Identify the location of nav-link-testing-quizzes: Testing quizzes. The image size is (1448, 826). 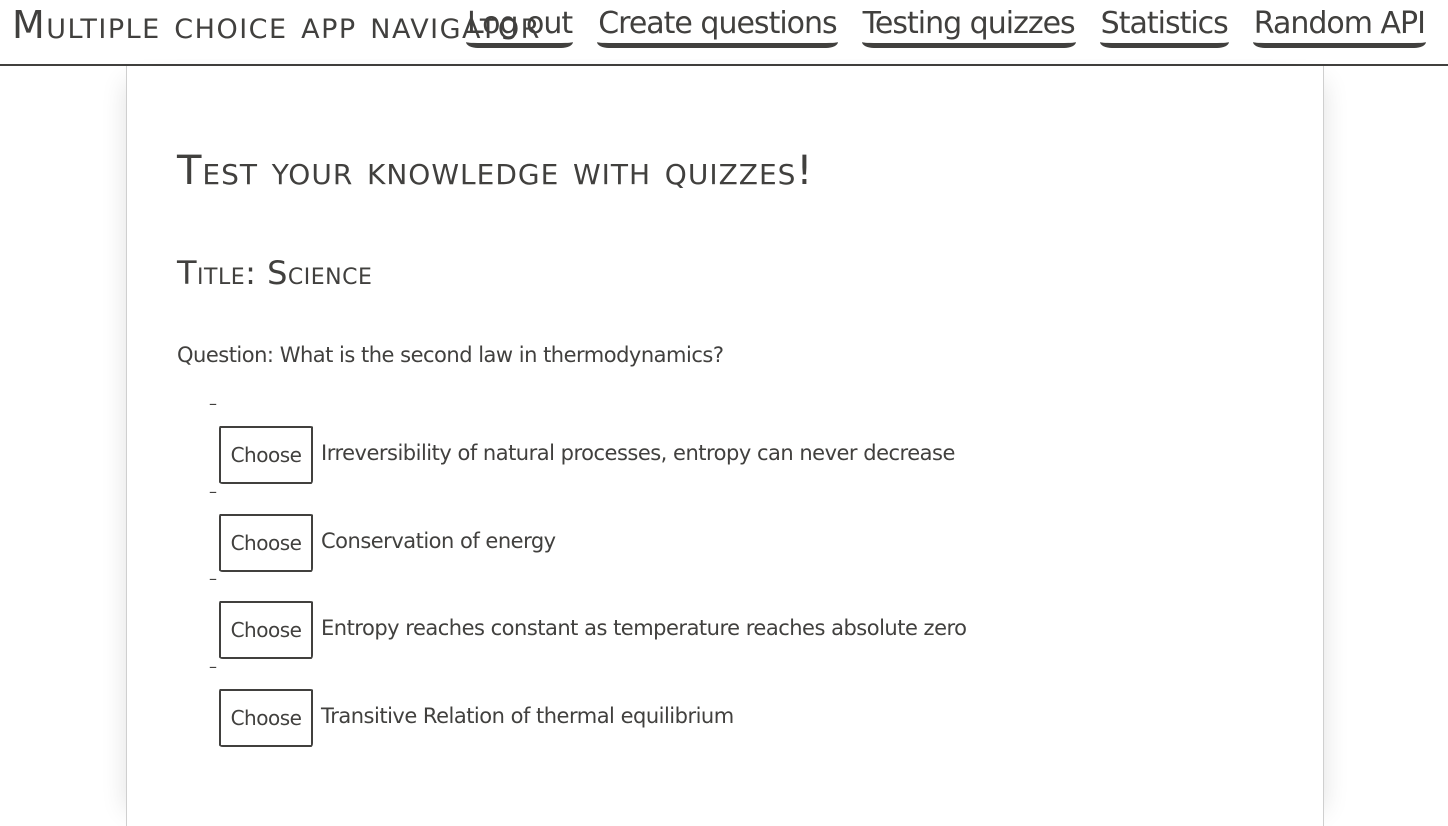
(968, 28).